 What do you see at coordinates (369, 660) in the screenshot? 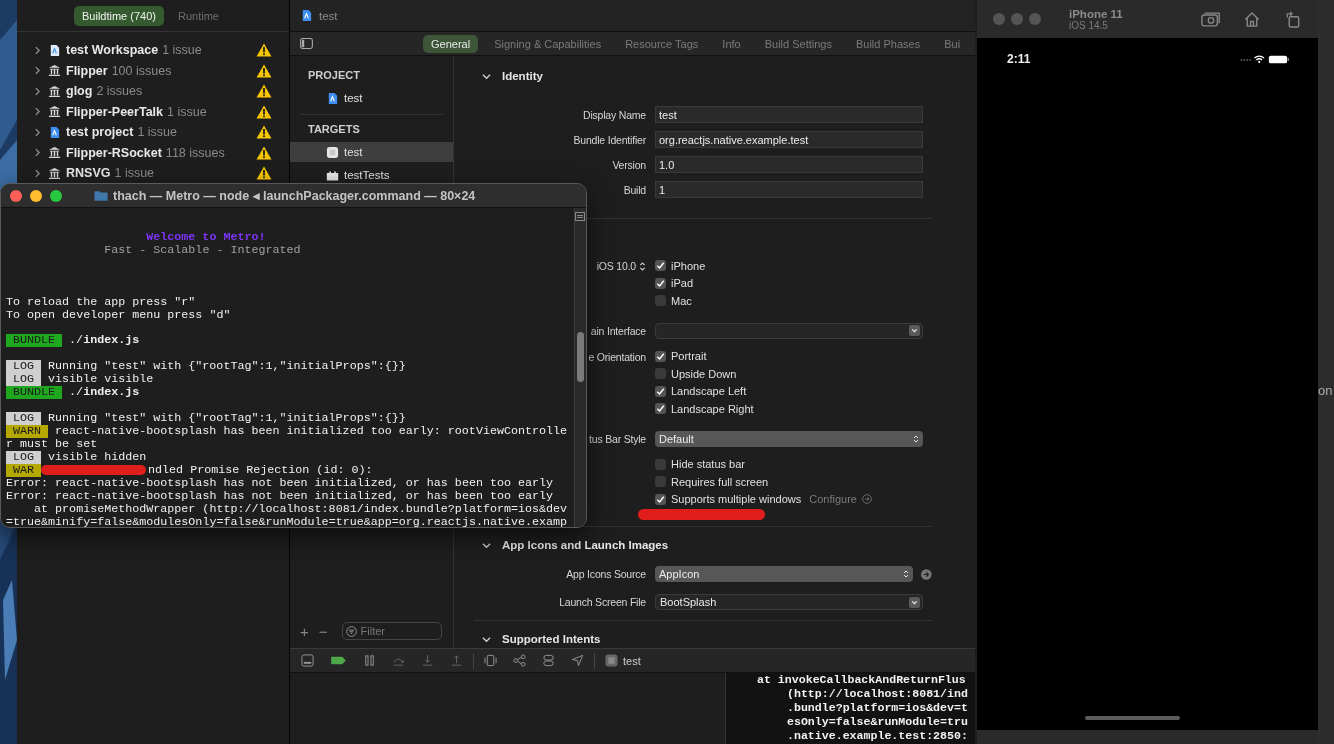
I see `pause-icon` at bounding box center [369, 660].